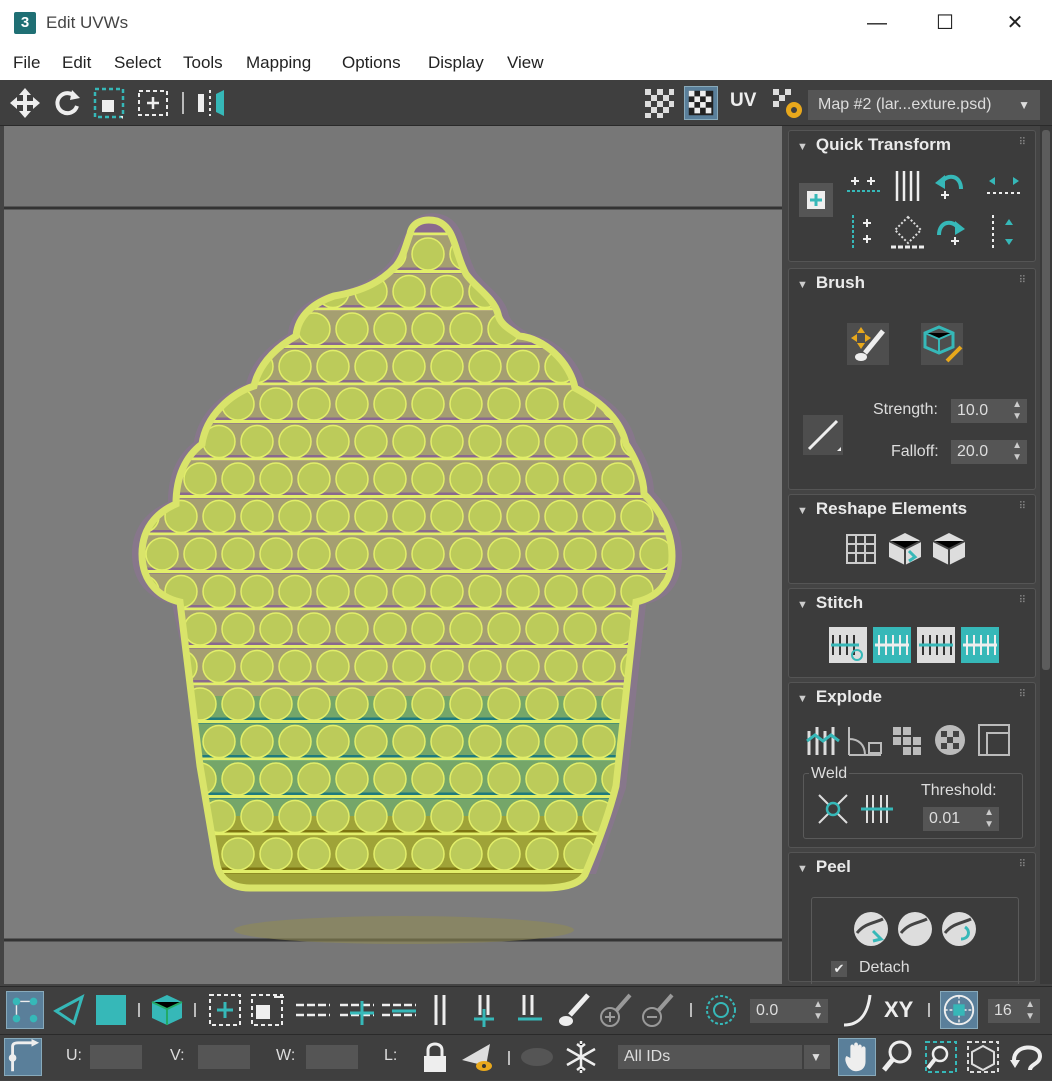  Describe the element at coordinates (980, 645) in the screenshot. I see `stitch-to-source-icon` at that location.